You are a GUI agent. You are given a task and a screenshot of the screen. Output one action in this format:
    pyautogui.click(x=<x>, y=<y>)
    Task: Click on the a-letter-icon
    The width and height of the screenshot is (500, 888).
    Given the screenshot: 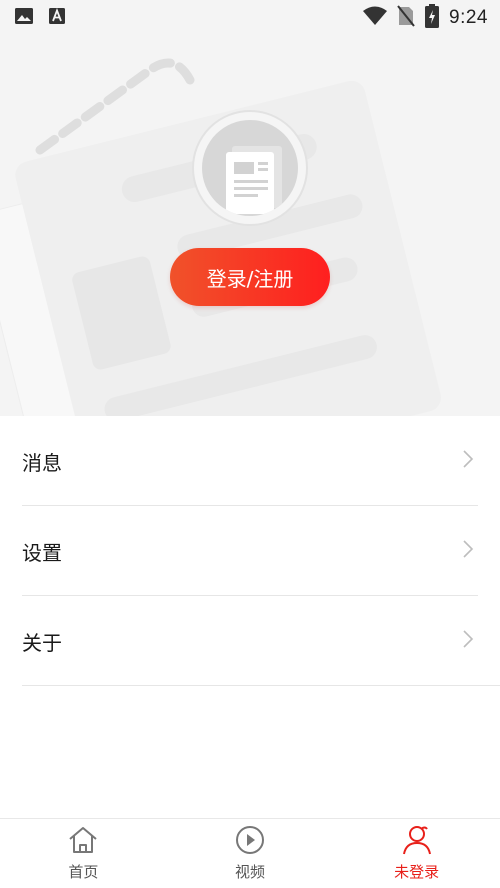 What is the action you would take?
    pyautogui.click(x=57, y=18)
    